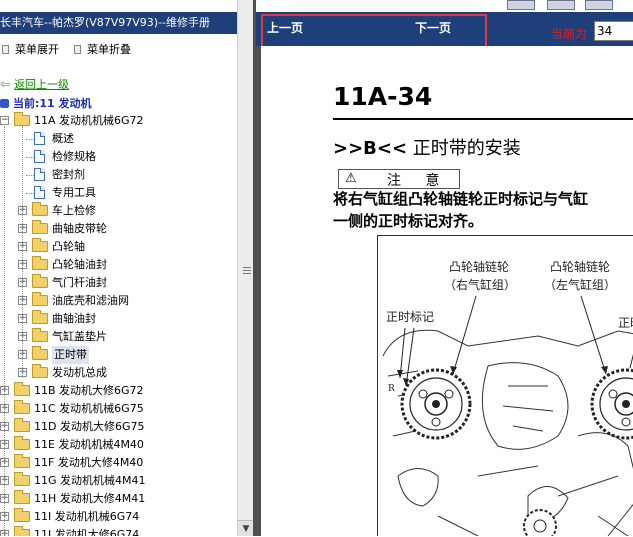 The image size is (633, 537). I want to click on current-section: 当前:11 发动机, so click(46, 103).